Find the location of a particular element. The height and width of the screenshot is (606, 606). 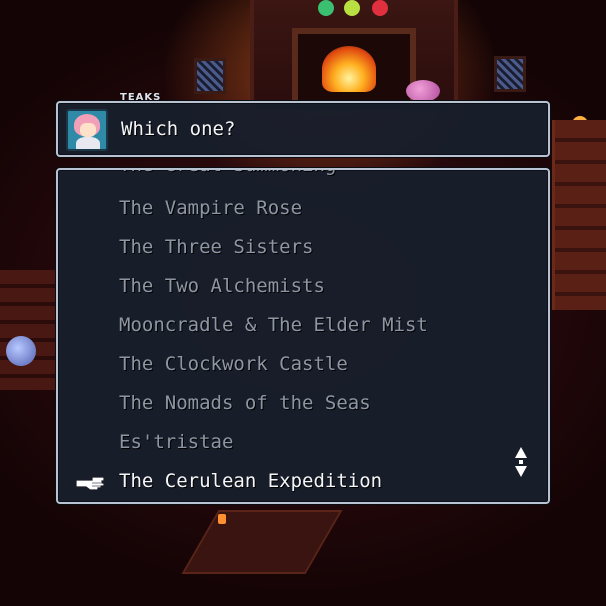

window-left is located at coordinates (210, 76).